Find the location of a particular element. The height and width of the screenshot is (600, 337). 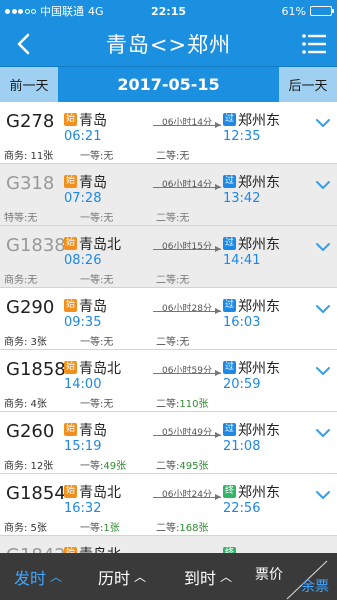

train-row: G318 始青岛 07:28 06小时14分过郑州东 13:42 特等:无 一等:无 二等:无 is located at coordinates (168, 195).